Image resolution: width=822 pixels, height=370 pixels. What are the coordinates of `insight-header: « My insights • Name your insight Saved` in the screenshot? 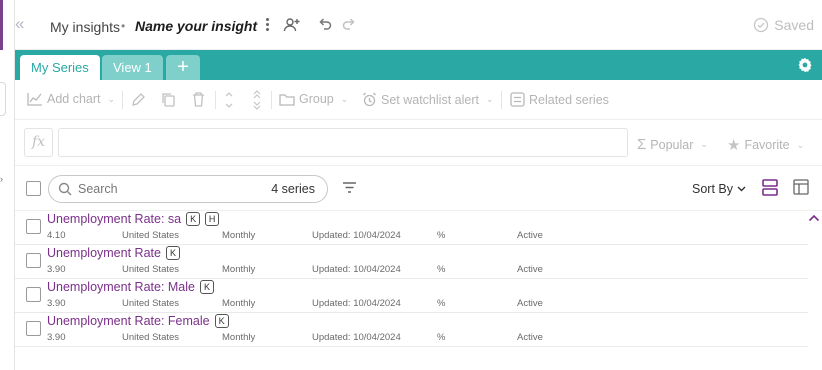 It's located at (418, 25).